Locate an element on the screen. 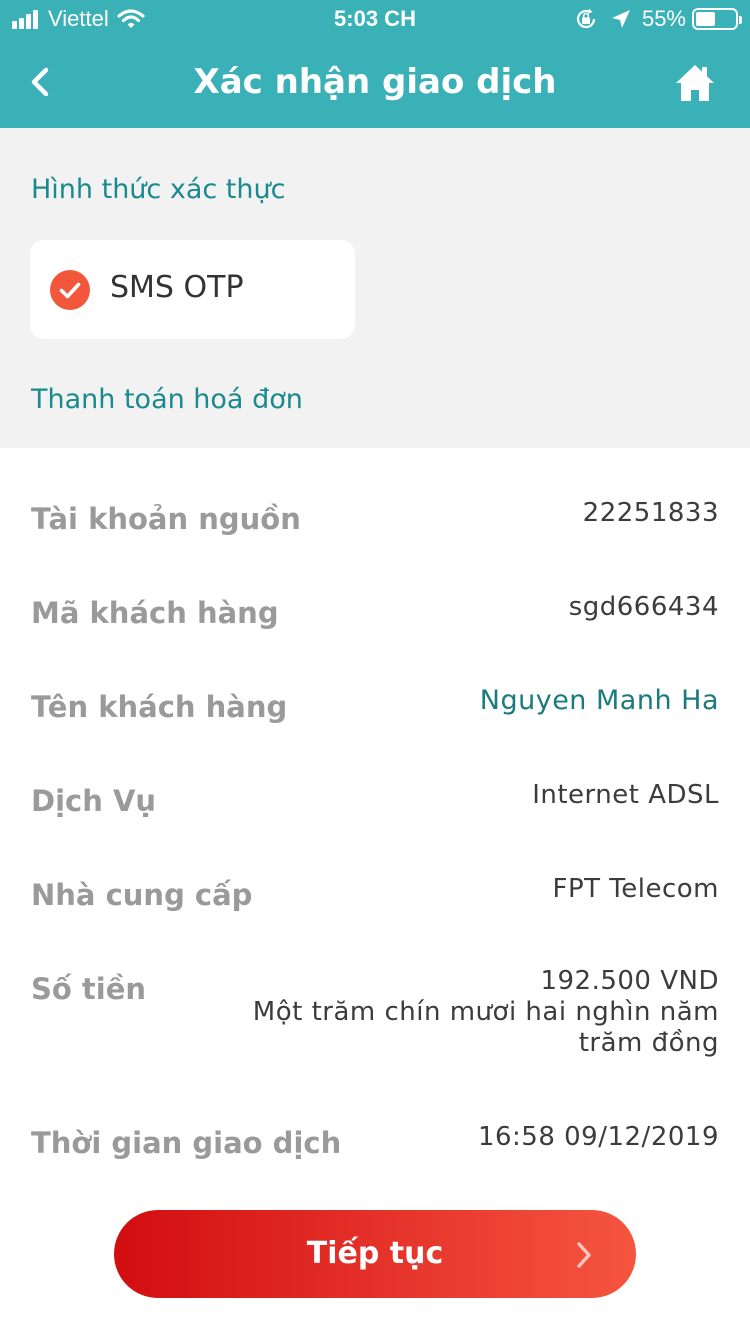 This screenshot has height=1334, width=750. battery-fill is located at coordinates (706, 19).